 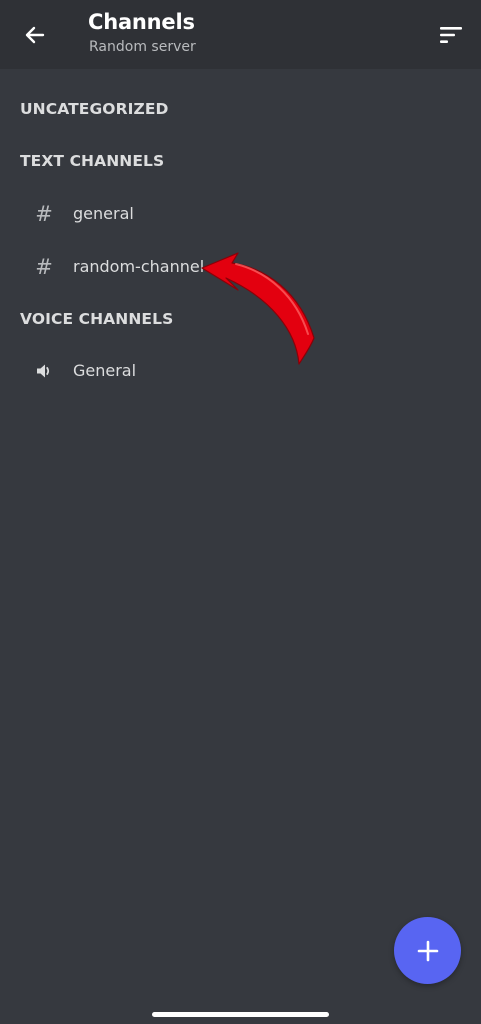 I want to click on sort-icon, so click(x=451, y=35).